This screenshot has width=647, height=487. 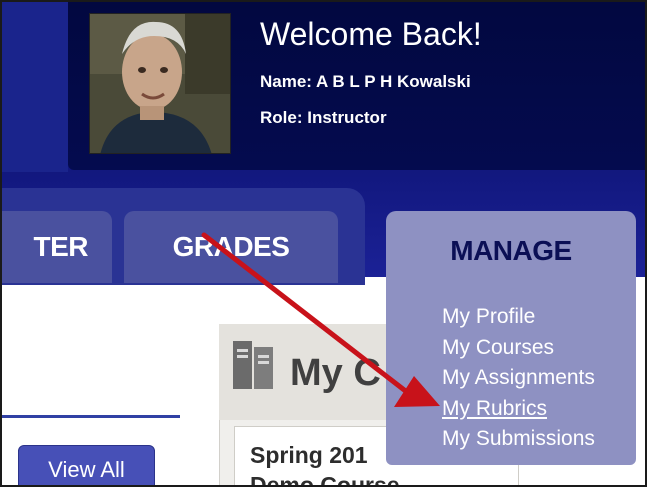 I want to click on menu-item-my-courses: My Courses, so click(x=518, y=348).